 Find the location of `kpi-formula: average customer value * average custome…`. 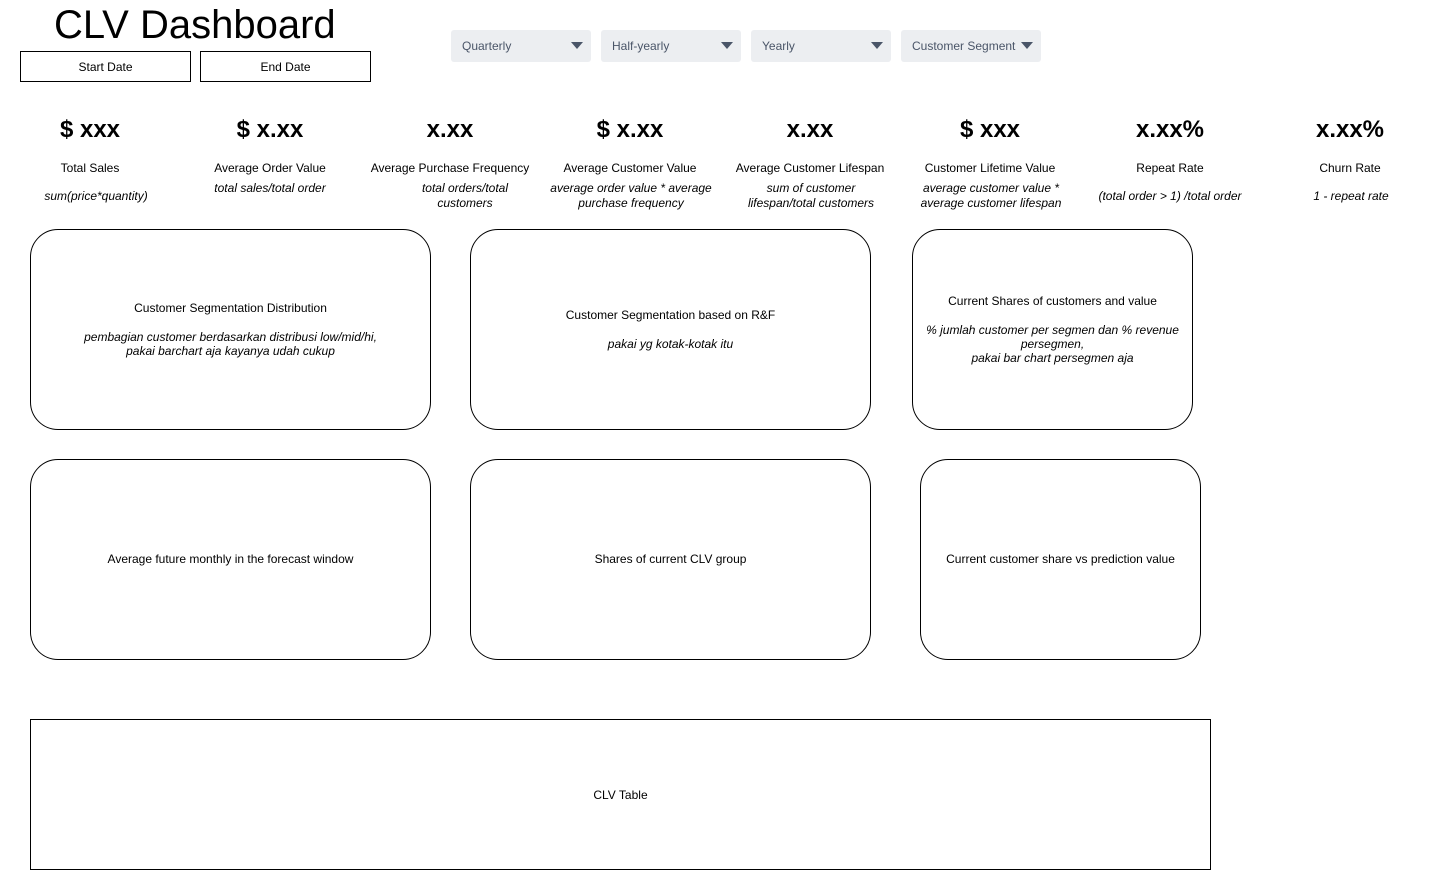

kpi-formula: average customer value * average custome… is located at coordinates (991, 195).